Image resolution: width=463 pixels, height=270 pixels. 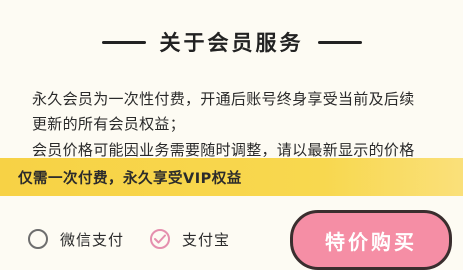 I want to click on banner-text: 仅需一次付费，永久享受VIP权益, so click(x=130, y=178).